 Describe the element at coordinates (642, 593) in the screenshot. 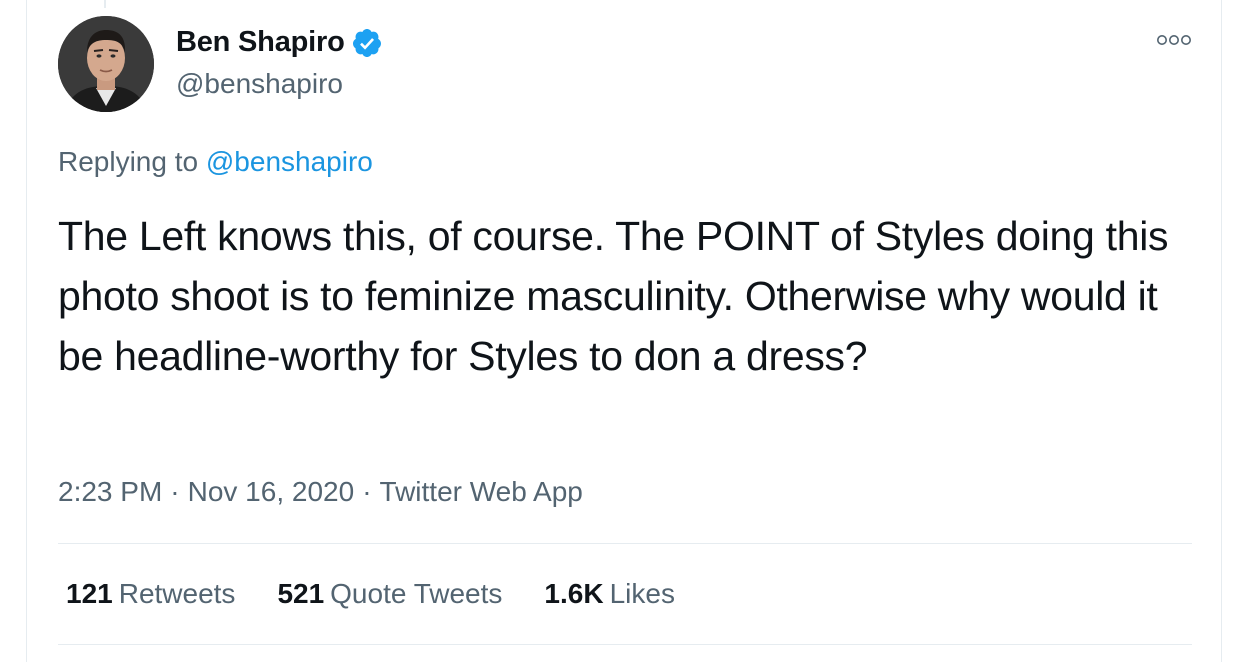

I see `likes-label: Likes` at that location.